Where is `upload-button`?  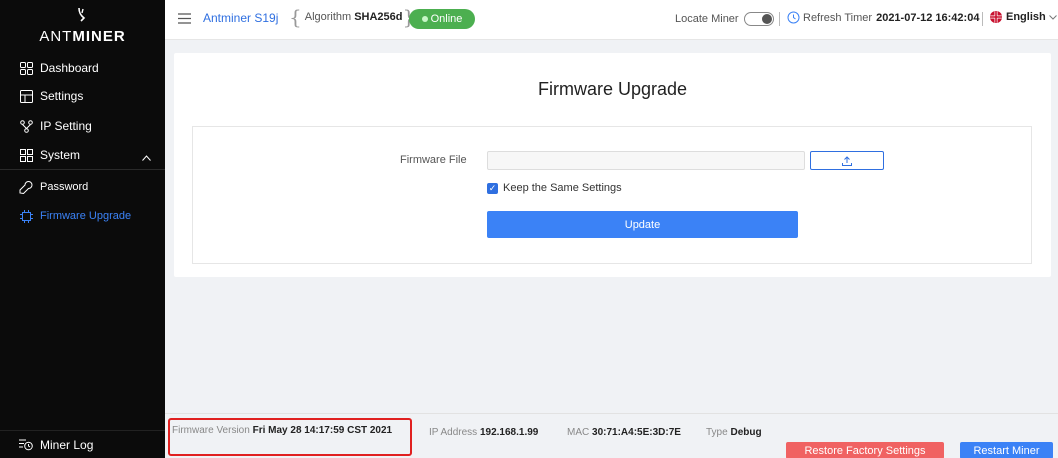 upload-button is located at coordinates (847, 160).